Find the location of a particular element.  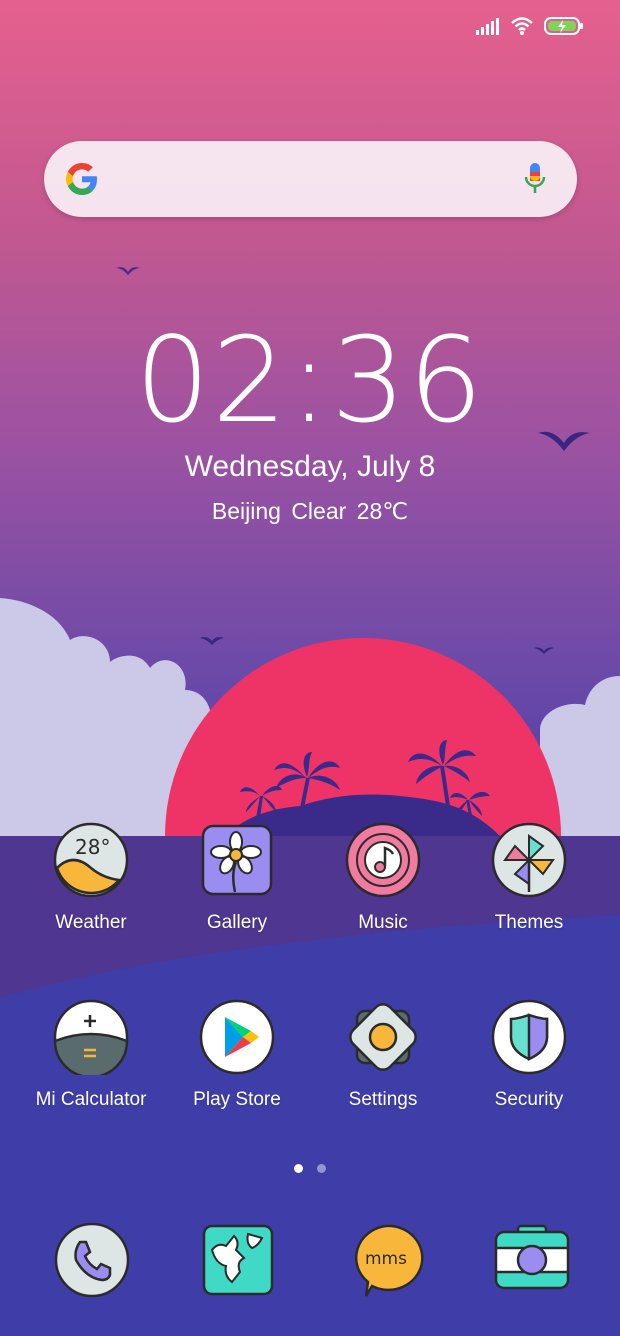

search-bar is located at coordinates (310, 179).